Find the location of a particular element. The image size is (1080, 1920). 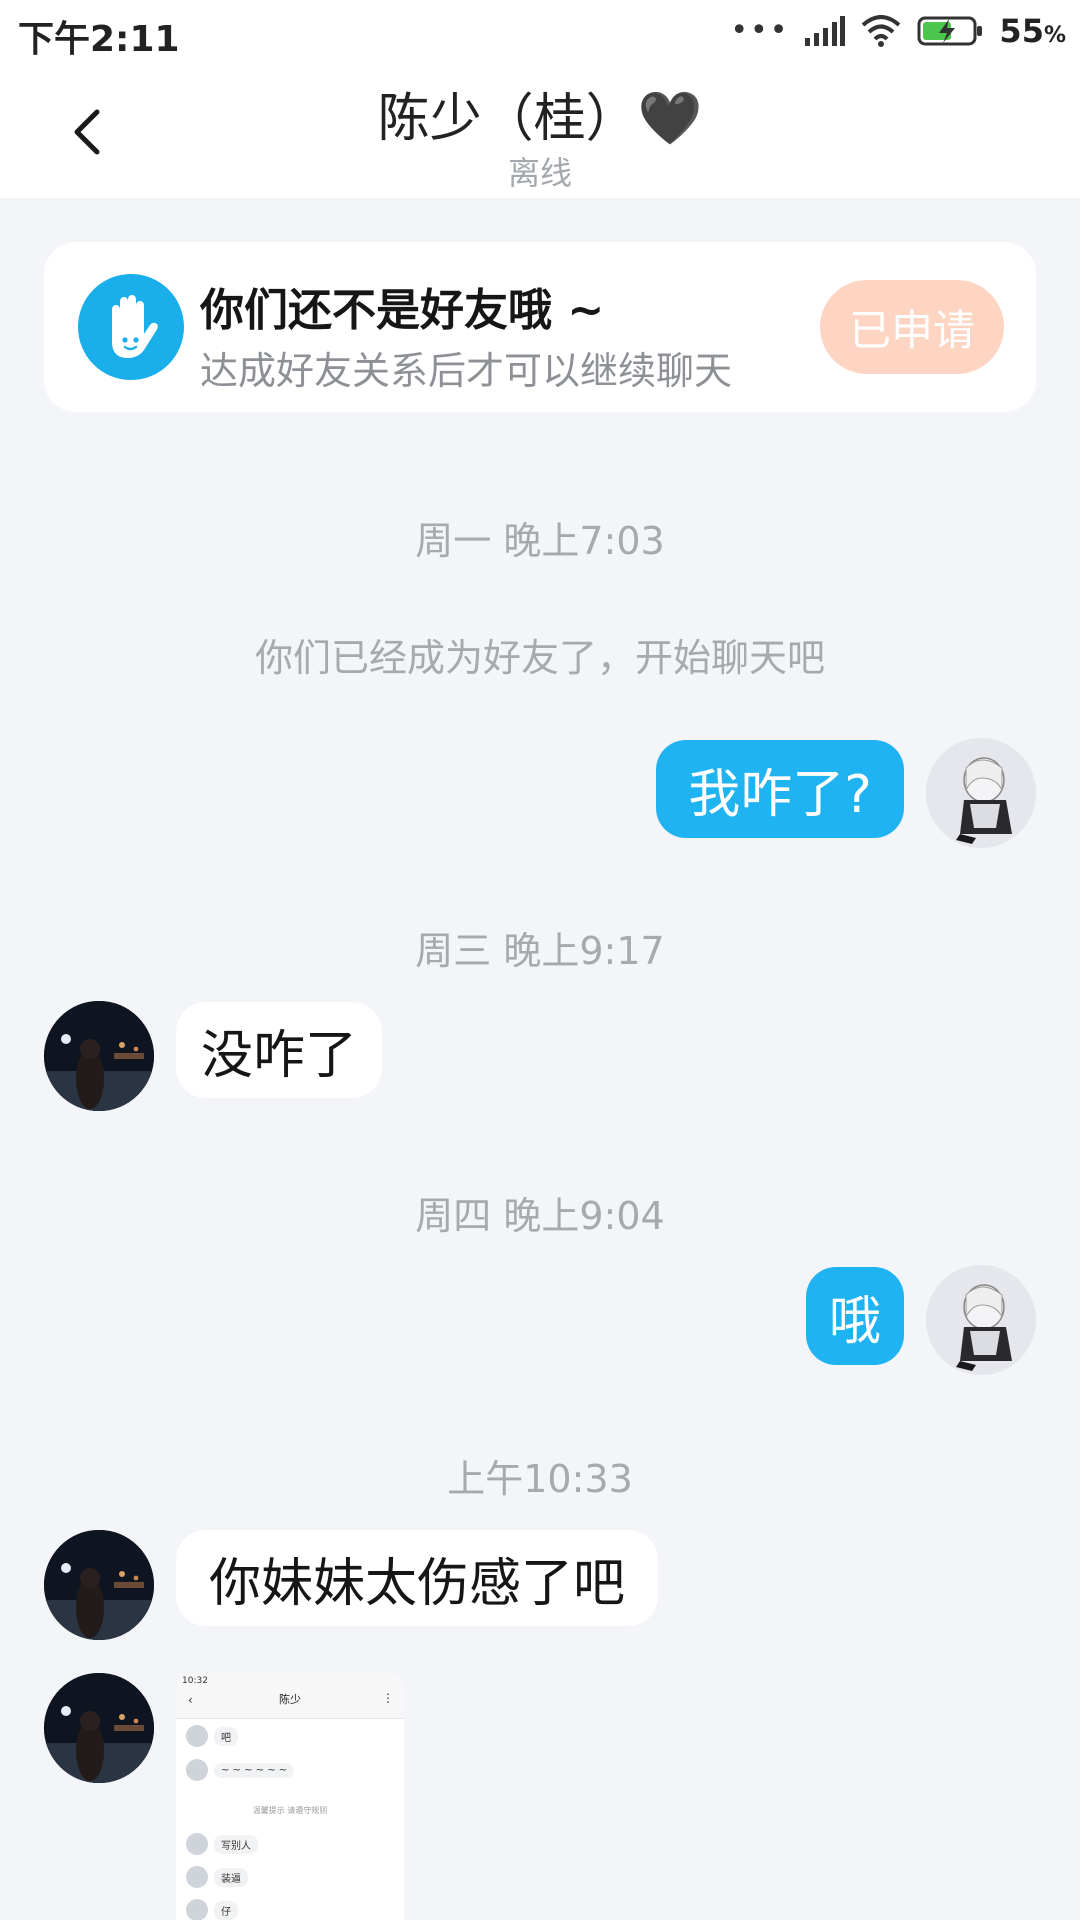

screenshot-row: ~ ~ ~ ~ ~ ~ is located at coordinates (240, 1770).